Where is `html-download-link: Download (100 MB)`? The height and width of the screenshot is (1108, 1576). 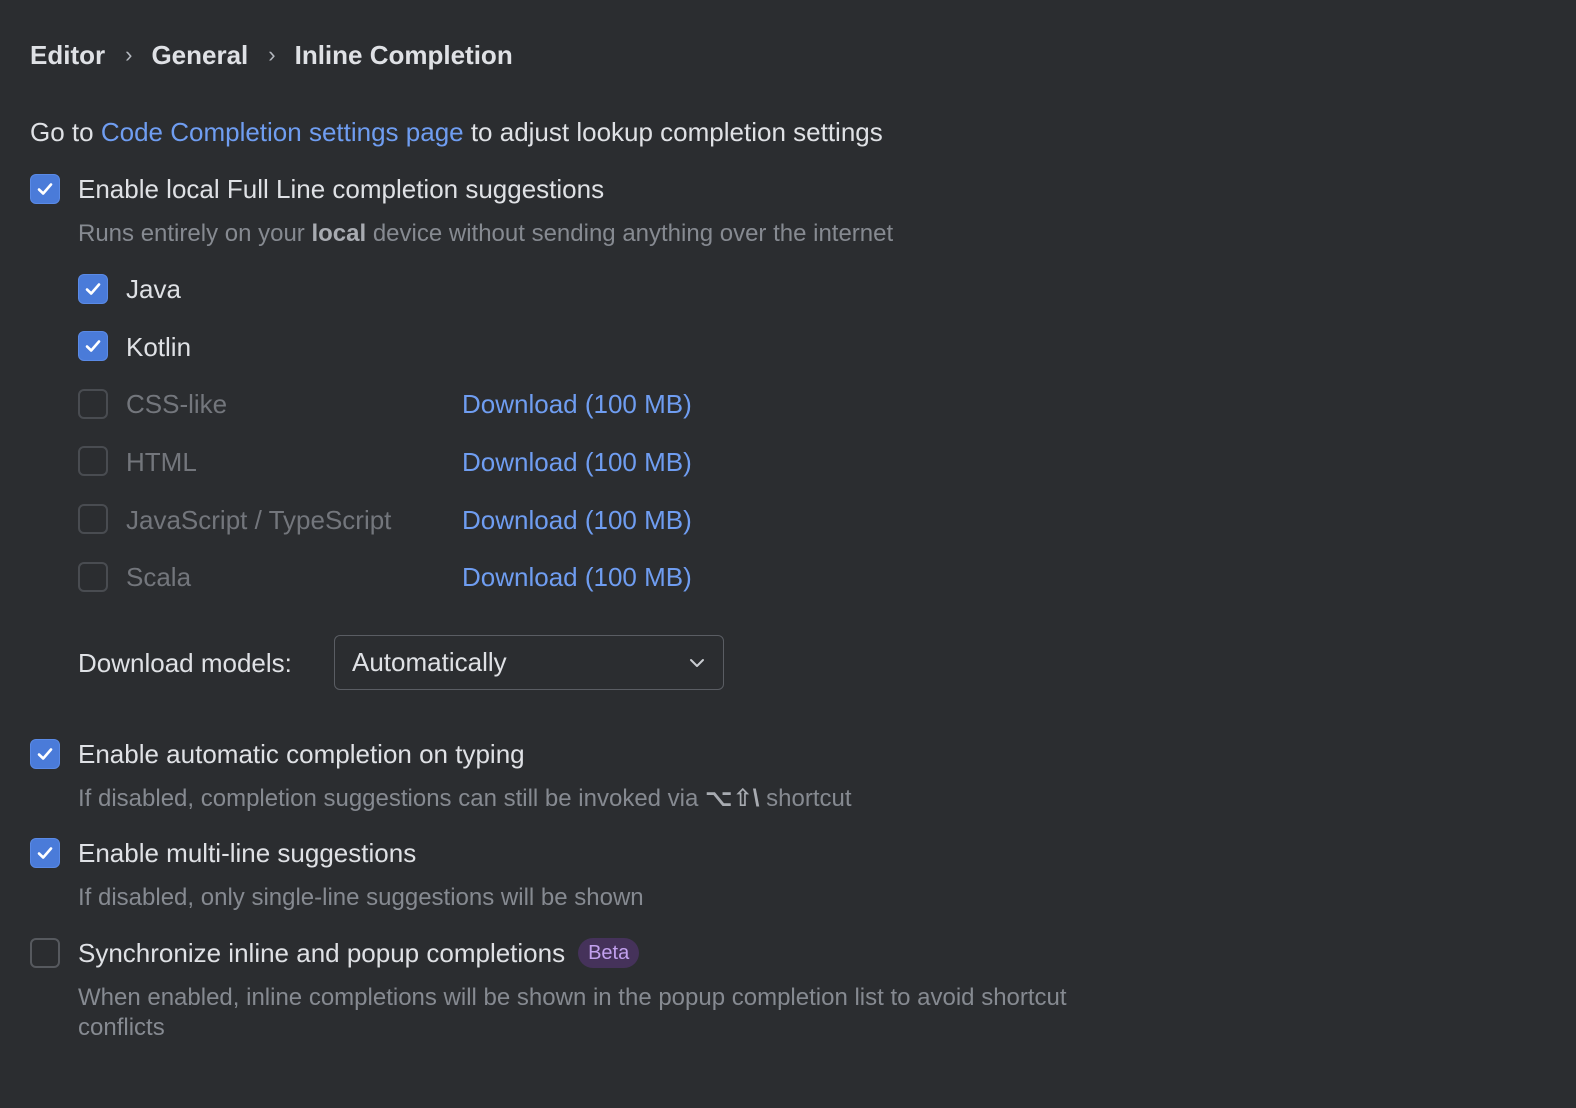
html-download-link: Download (100 MB) is located at coordinates (577, 462).